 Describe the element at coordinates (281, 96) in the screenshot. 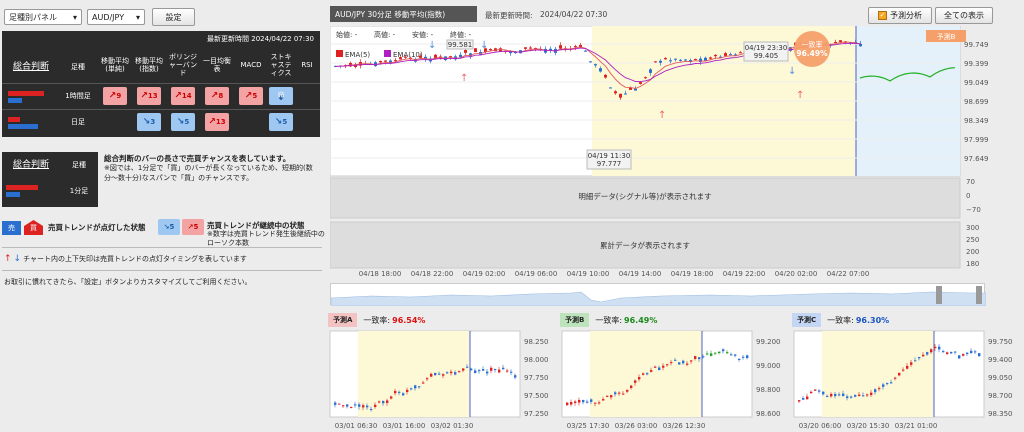

I see `signal-cell-0-5: ⬇ 売` at that location.